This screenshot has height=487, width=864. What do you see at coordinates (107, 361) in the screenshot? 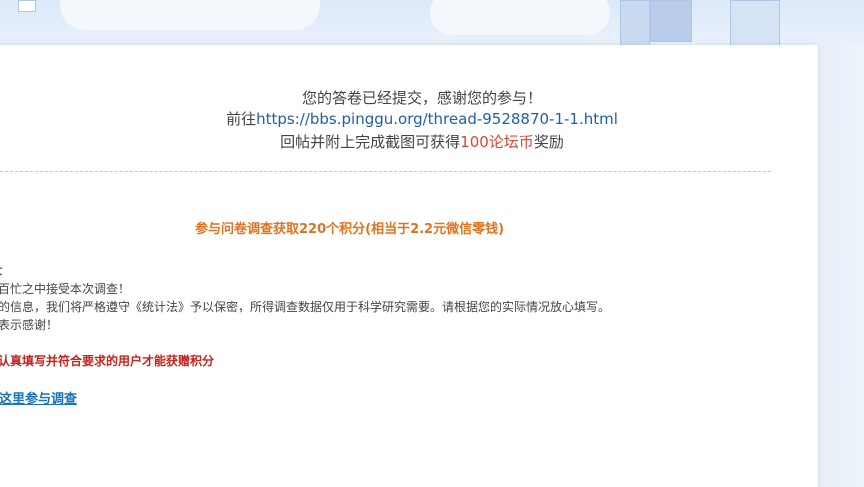
I see `survey-warning: 真认真填写并符合要求的用户才能获赠积分` at bounding box center [107, 361].